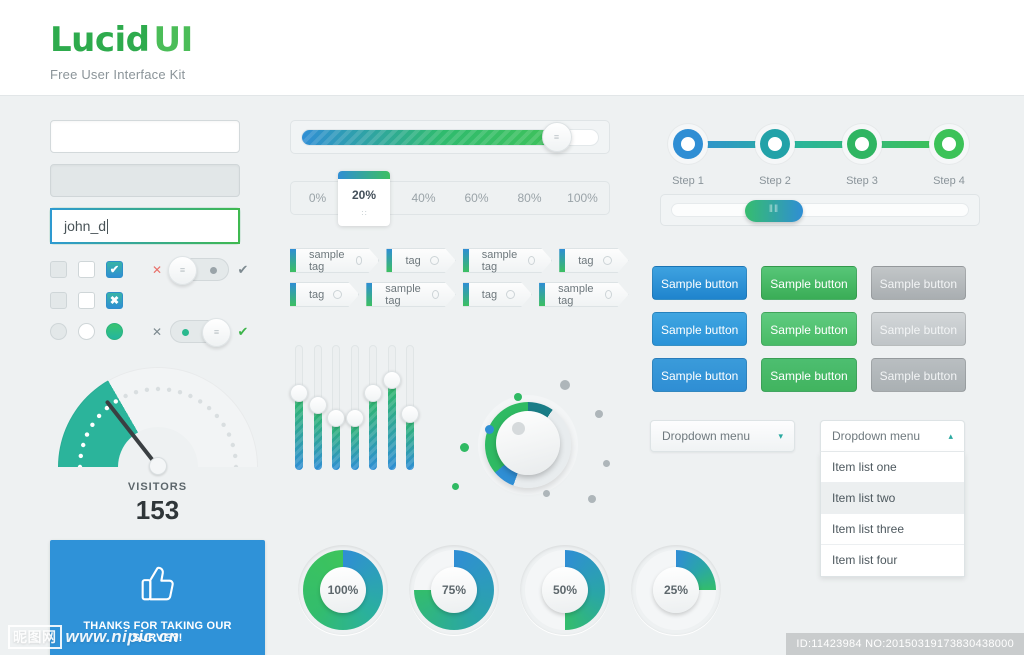  What do you see at coordinates (450, 137) in the screenshot?
I see `progress-slider: ≡` at bounding box center [450, 137].